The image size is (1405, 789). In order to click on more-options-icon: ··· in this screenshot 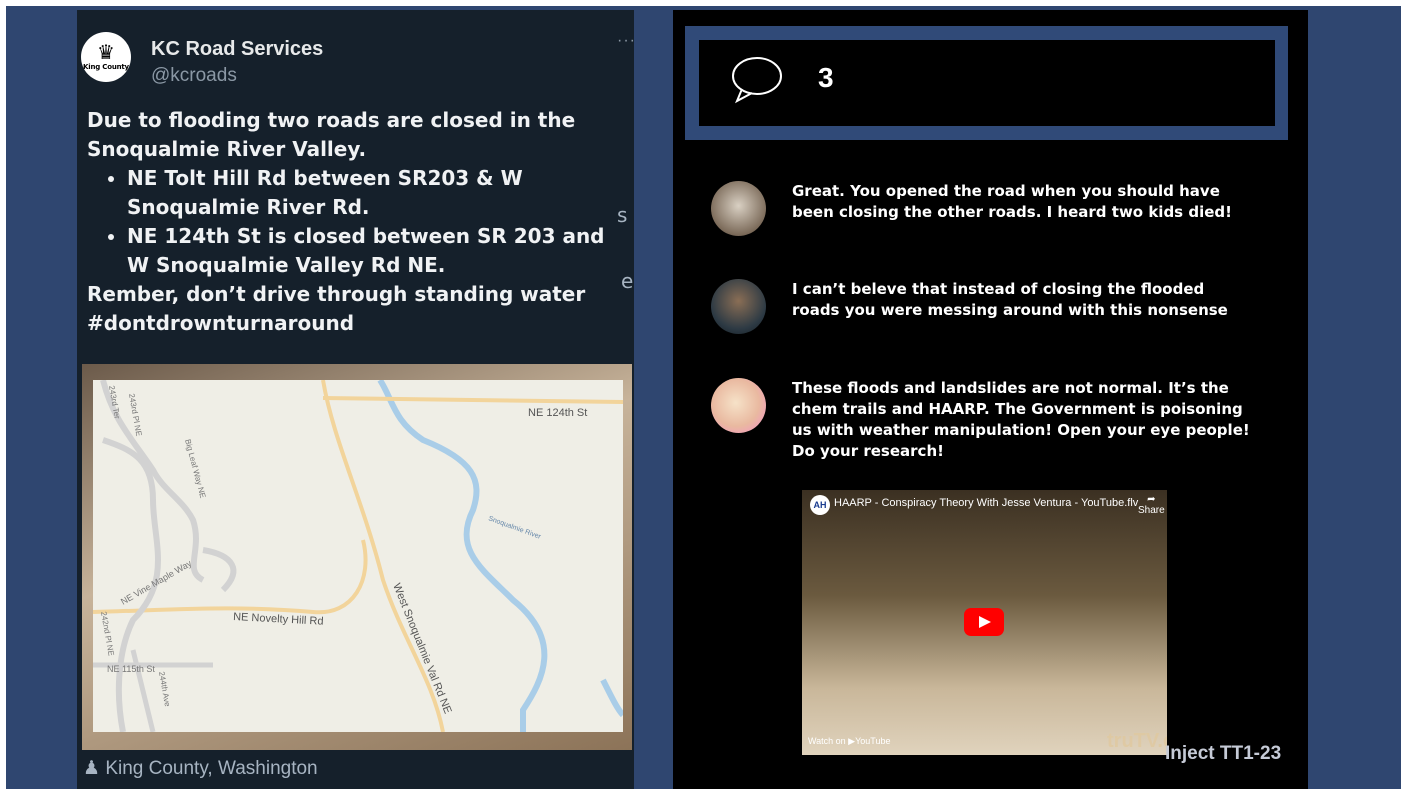, I will do `click(625, 41)`.